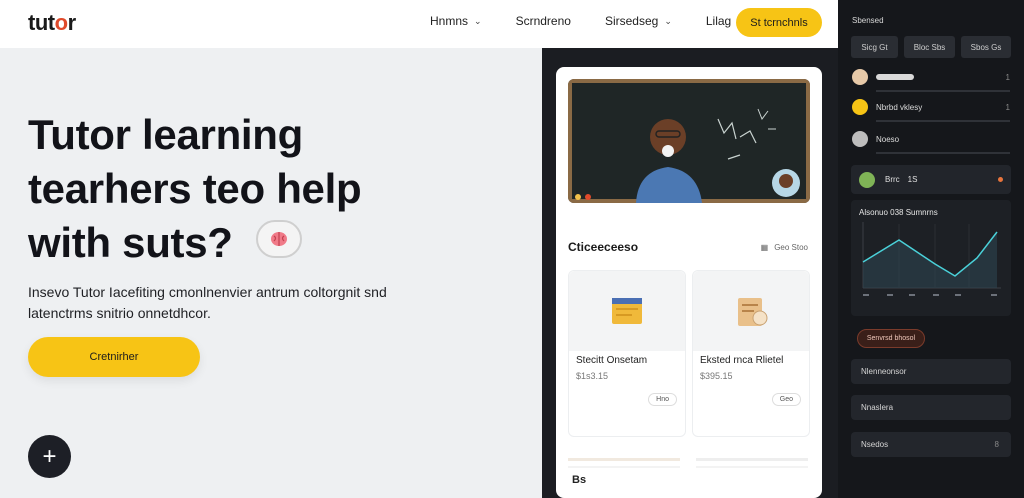 The width and height of the screenshot is (1024, 498). What do you see at coordinates (751, 311) in the screenshot?
I see `clipboard-icon` at bounding box center [751, 311].